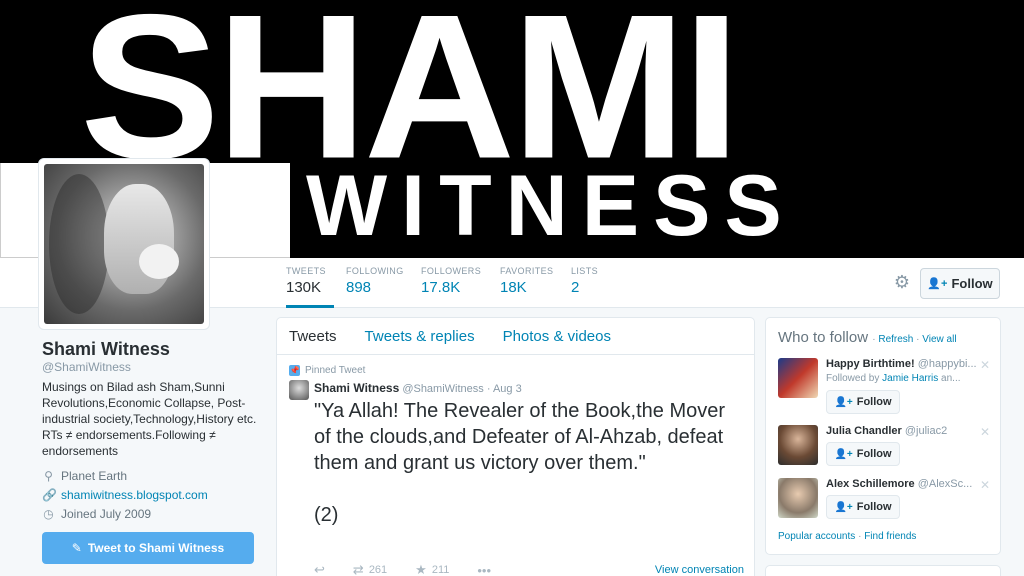  I want to click on suggestion-item: Alex Schillemore @AlexSc... ✕ 👤+ Follow, so click(885, 504).